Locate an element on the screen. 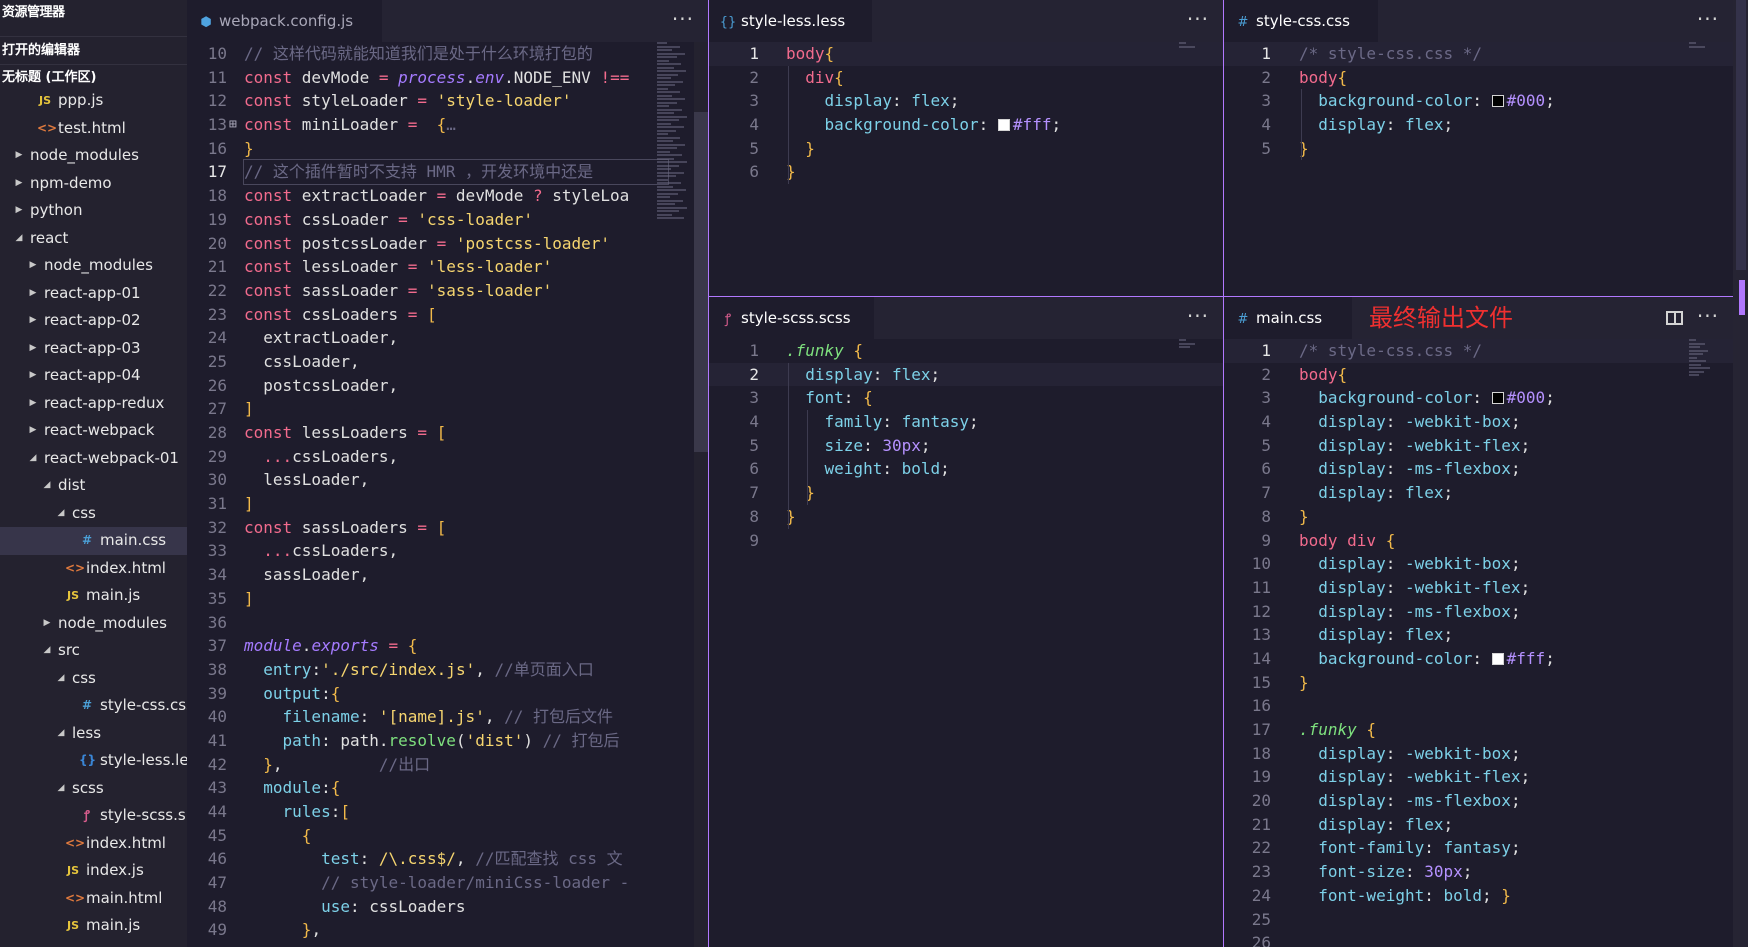 The image size is (1748, 947). code-line: 19 display: -webkit-flex; is located at coordinates (1478, 777).